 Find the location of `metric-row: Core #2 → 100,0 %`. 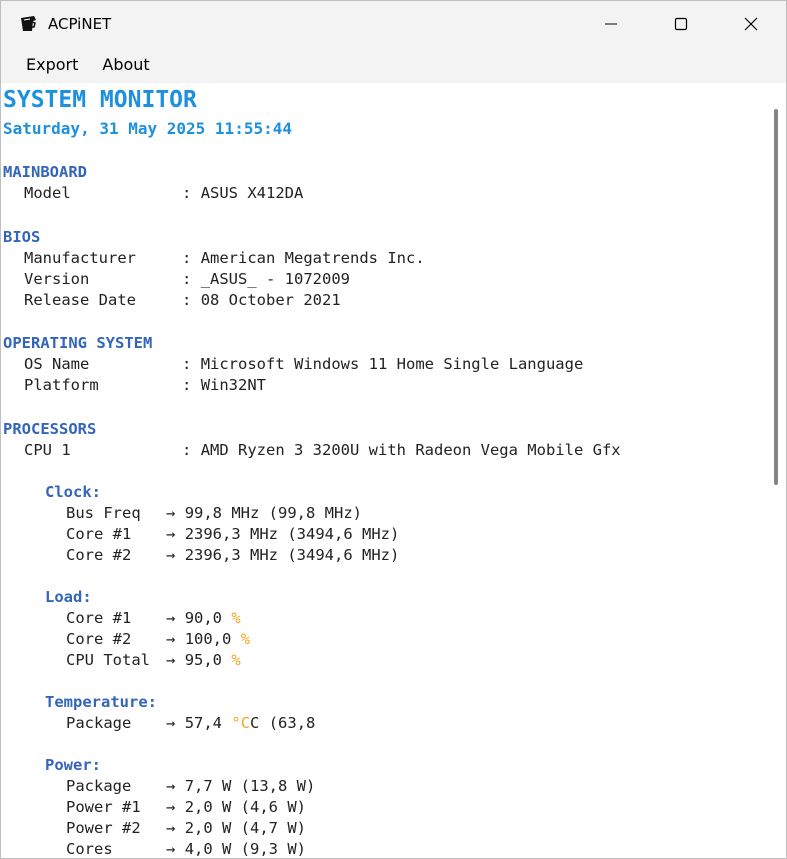

metric-row: Core #2 → 100,0 % is located at coordinates (158, 639).